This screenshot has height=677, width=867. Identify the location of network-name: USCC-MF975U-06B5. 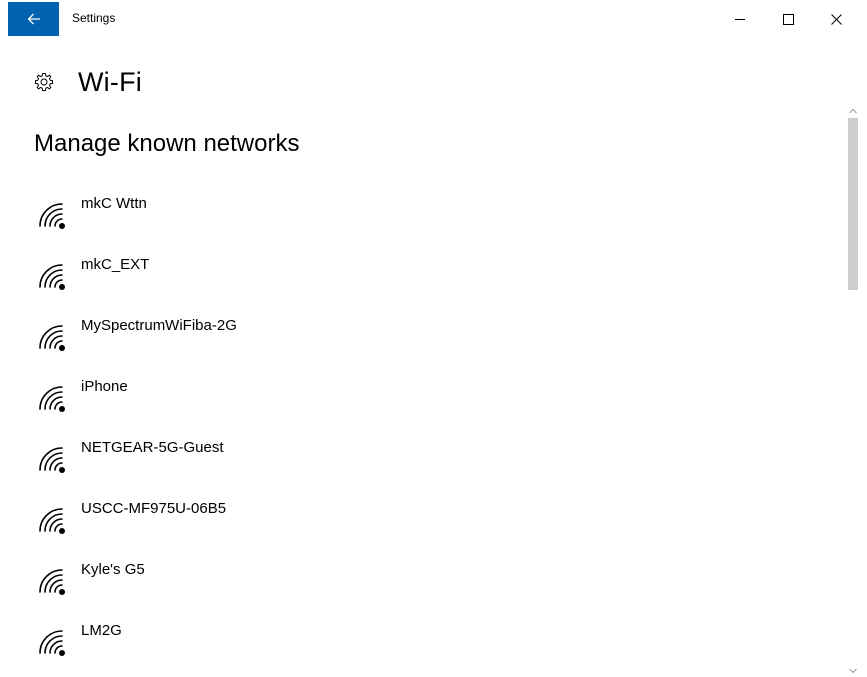
(154, 508).